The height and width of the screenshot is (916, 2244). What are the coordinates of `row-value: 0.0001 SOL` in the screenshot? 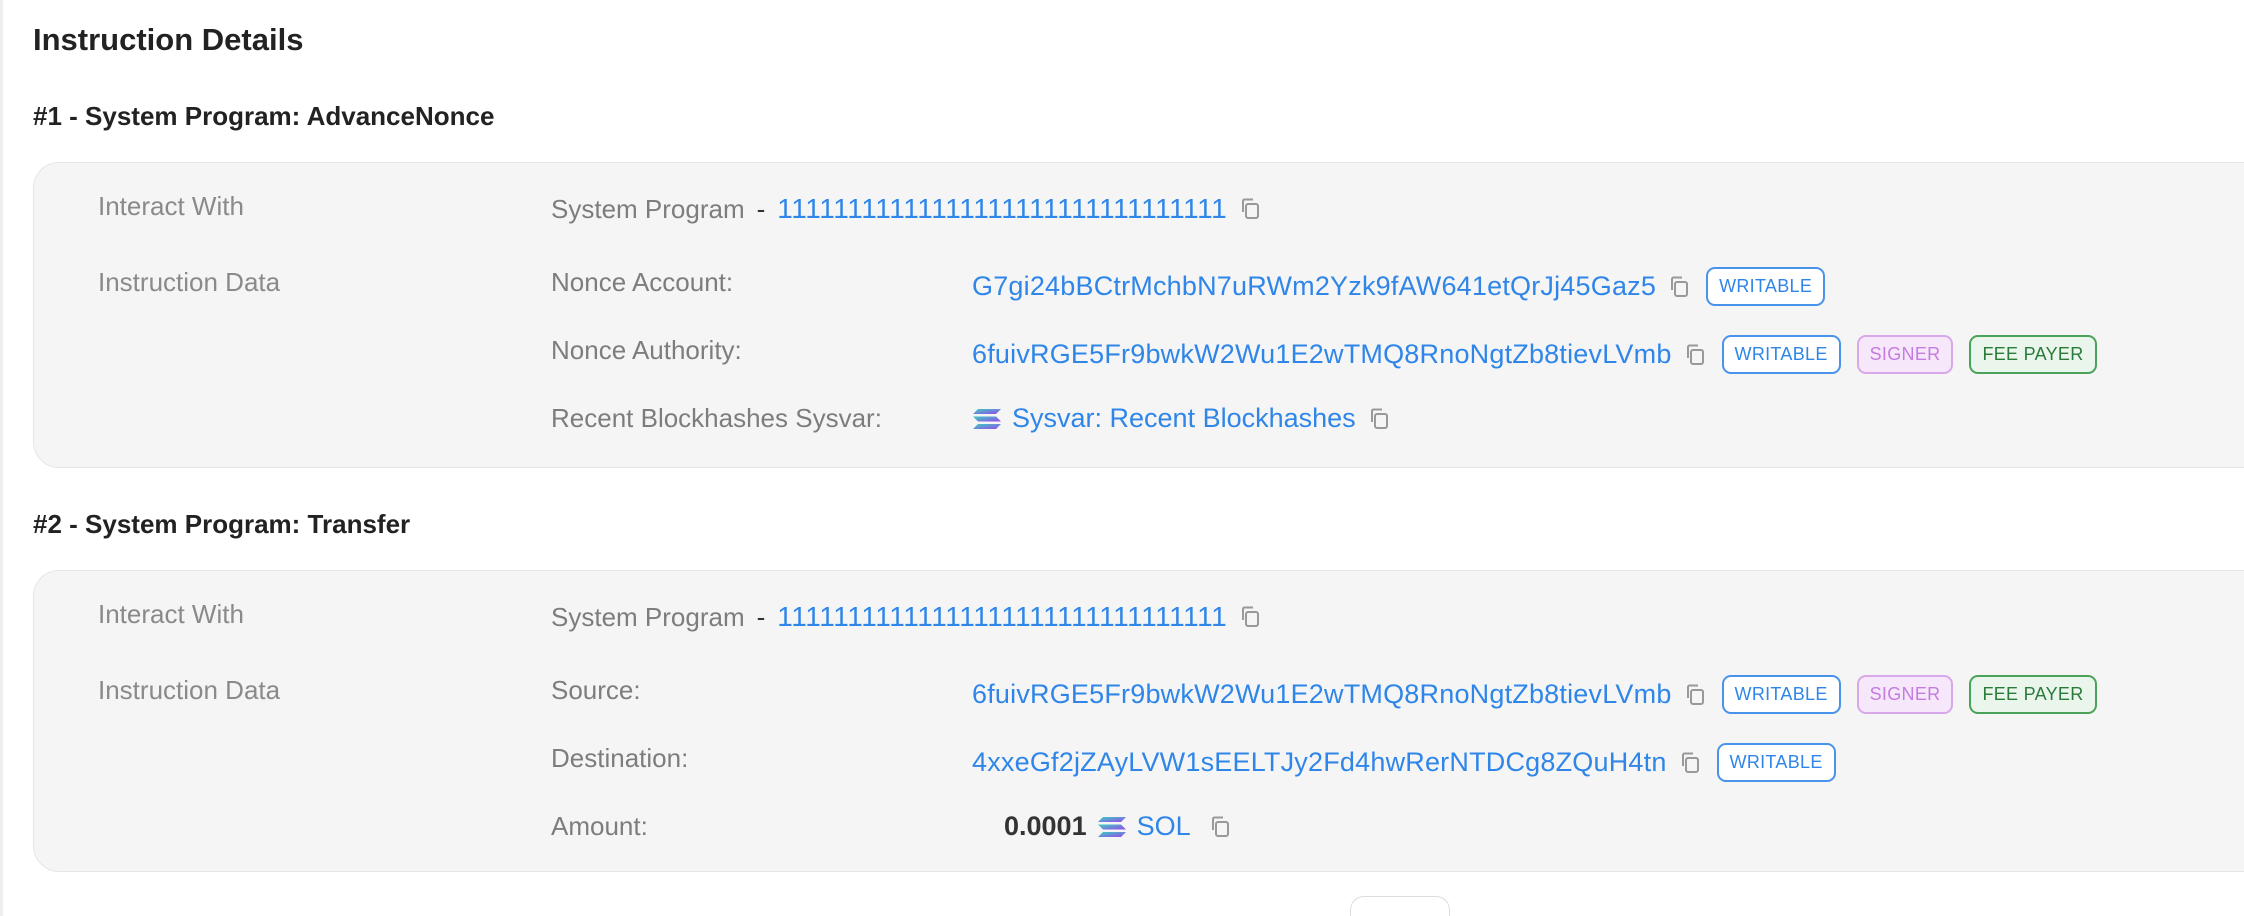 It's located at (1117, 826).